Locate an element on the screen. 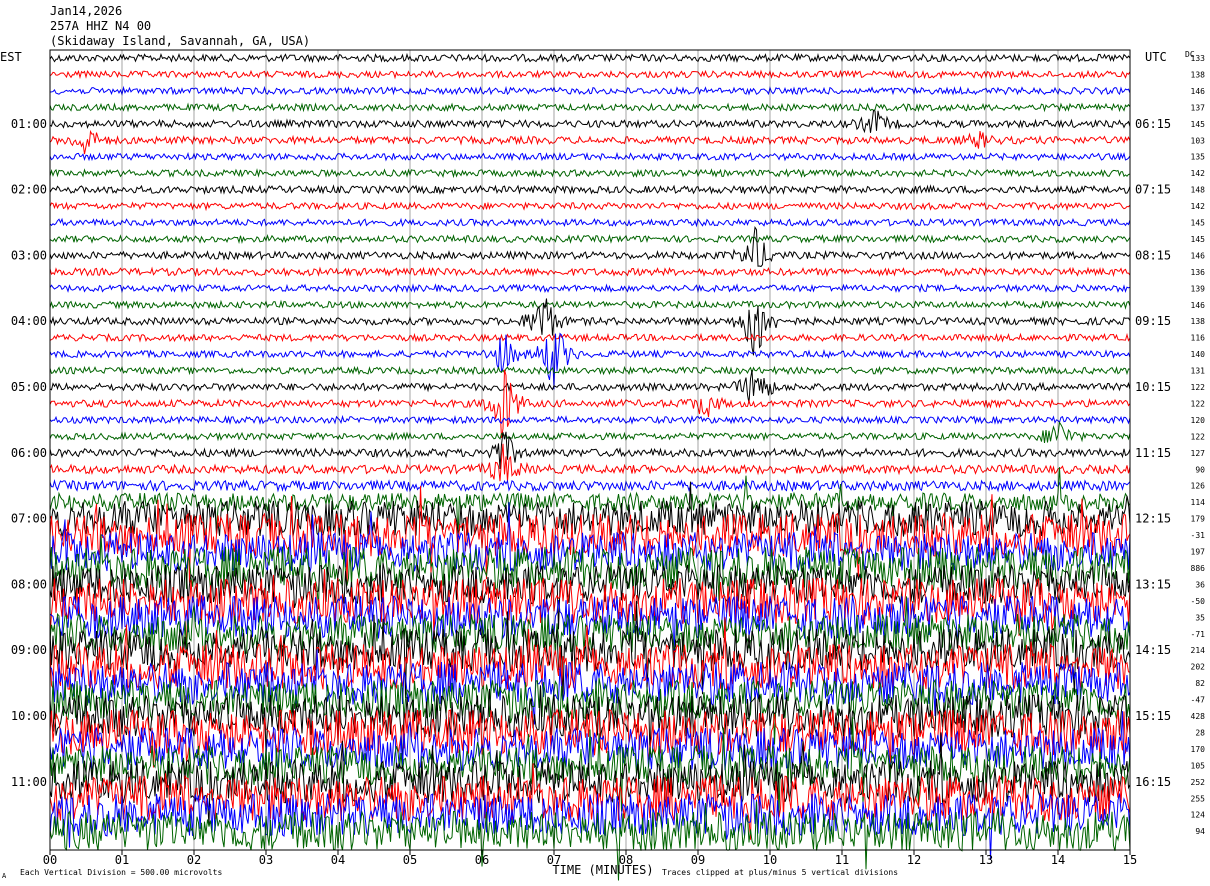 The image size is (1210, 886). x-tick-label: 02 is located at coordinates (194, 860).